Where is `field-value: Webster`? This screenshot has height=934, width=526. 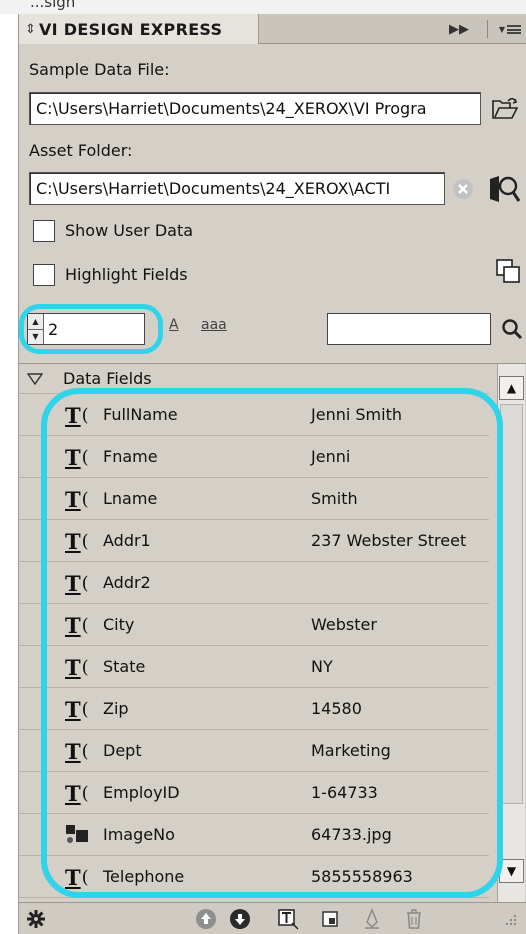 field-value: Webster is located at coordinates (344, 624).